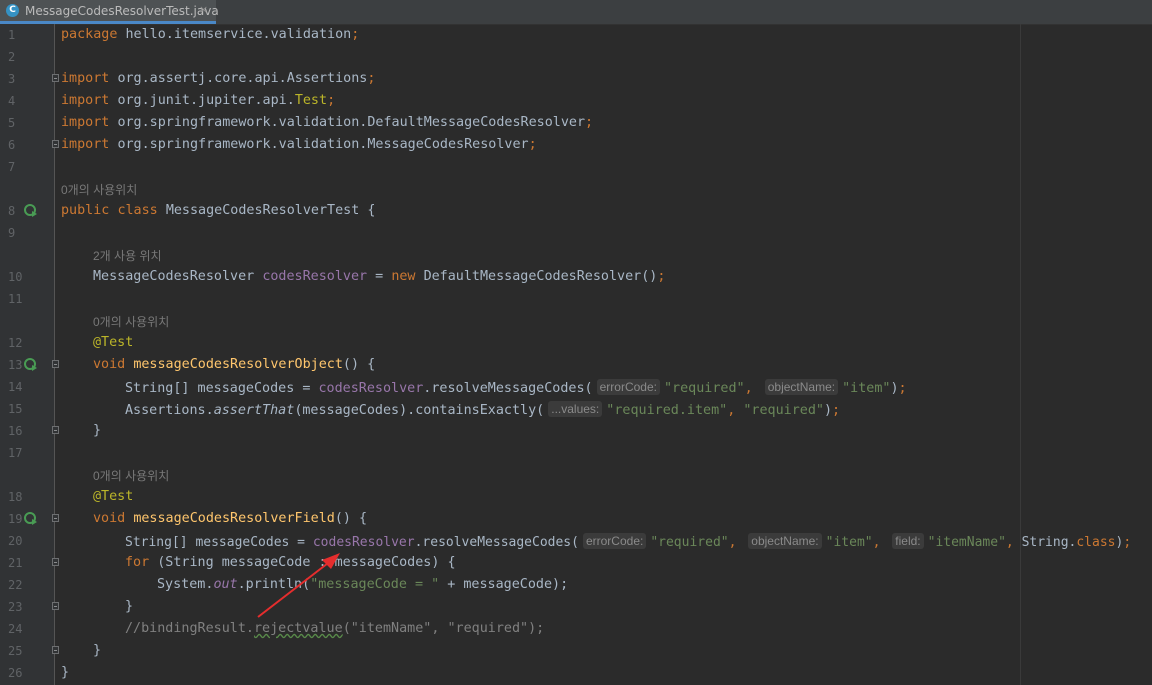  I want to click on usage-hint-row: 2개 사용 위치, so click(576, 255).